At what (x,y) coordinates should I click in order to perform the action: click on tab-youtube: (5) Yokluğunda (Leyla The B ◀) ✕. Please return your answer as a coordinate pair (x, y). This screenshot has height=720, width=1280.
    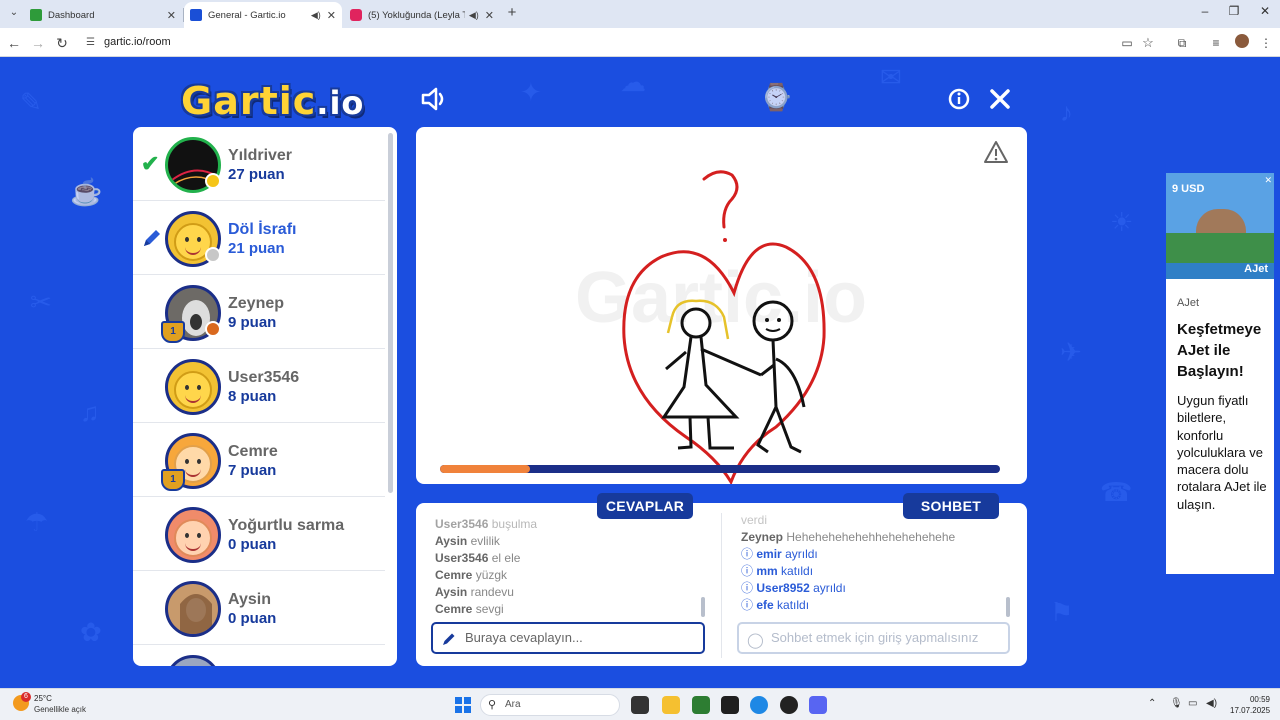
    Looking at the image, I should click on (422, 15).